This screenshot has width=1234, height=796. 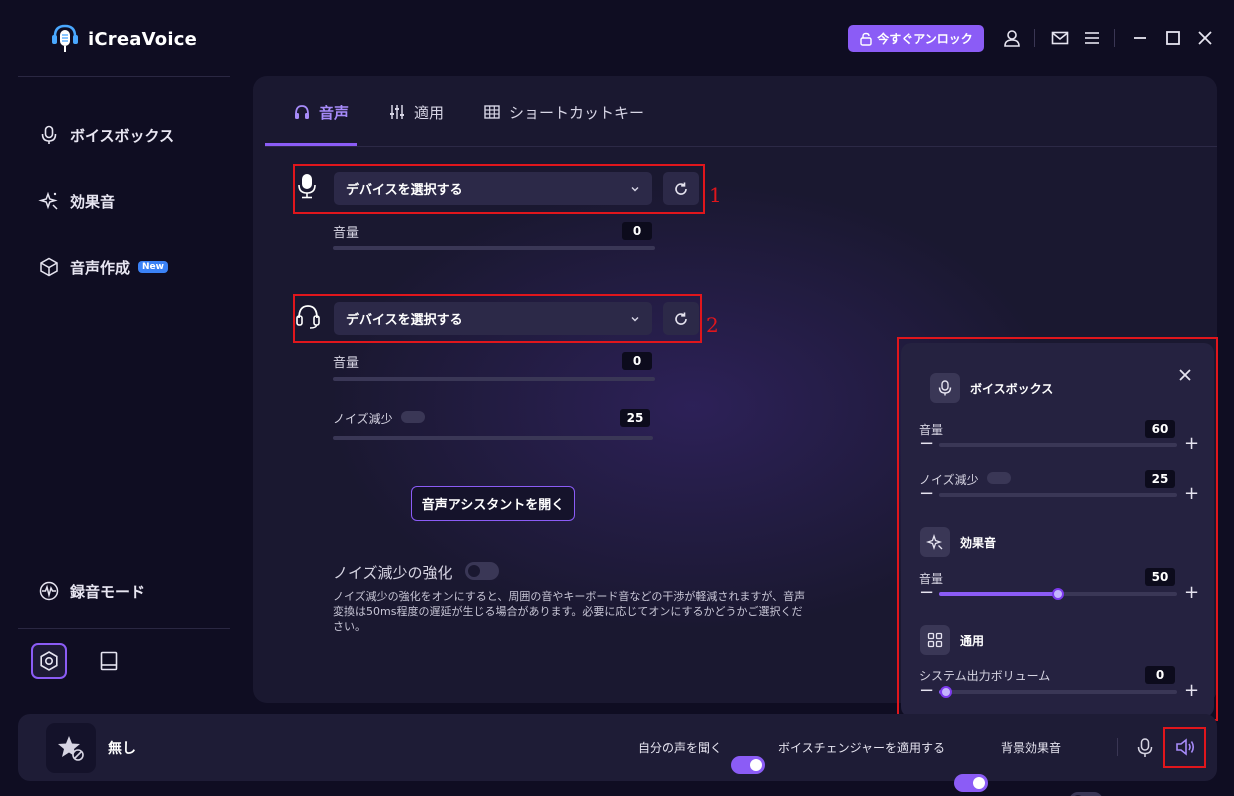 What do you see at coordinates (1012, 388) in the screenshot?
I see `popover-voicebox-title: ボイスボックス` at bounding box center [1012, 388].